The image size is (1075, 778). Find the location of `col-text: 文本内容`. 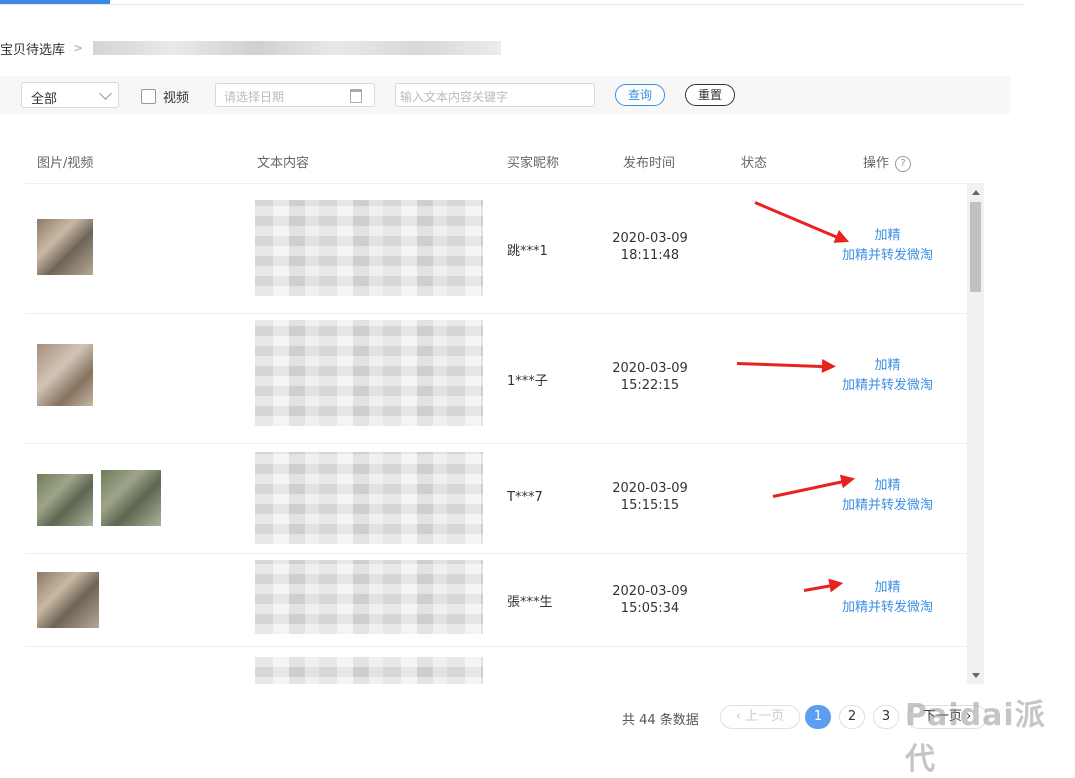

col-text: 文本内容 is located at coordinates (283, 163).